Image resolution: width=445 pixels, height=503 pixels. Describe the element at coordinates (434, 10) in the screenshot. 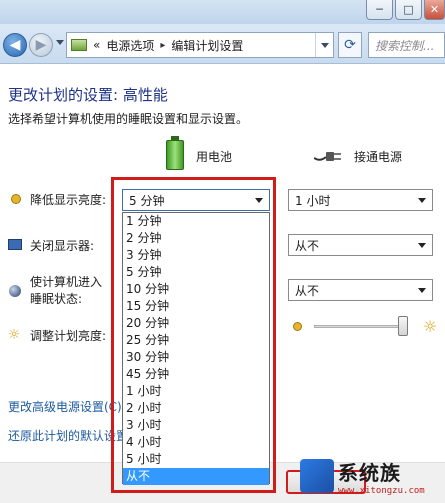

I see `close-button: ✕` at that location.